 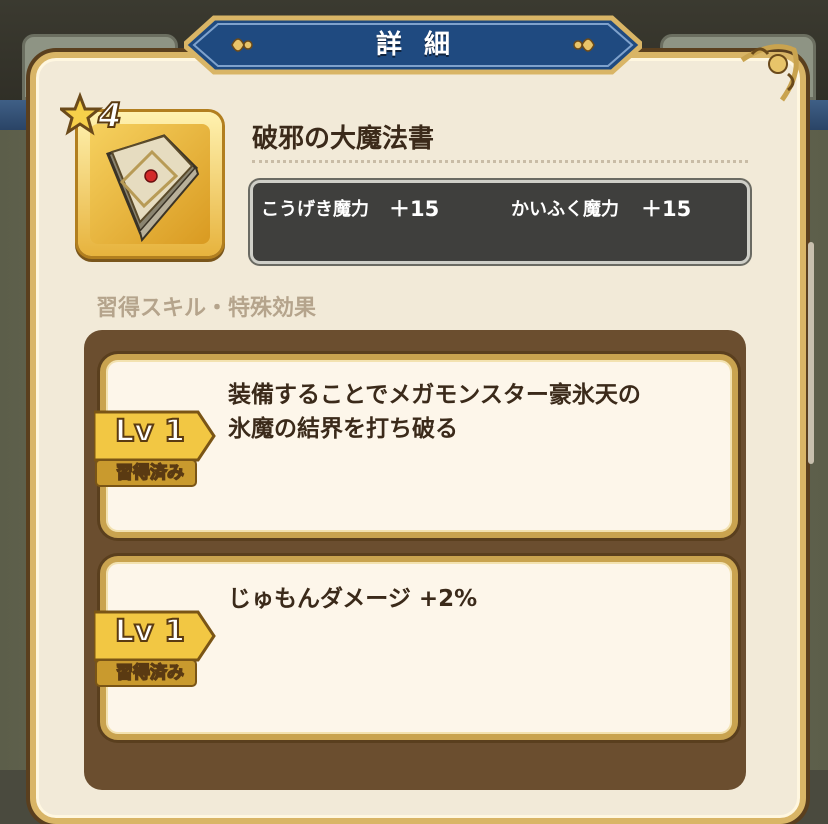 What do you see at coordinates (500, 222) in the screenshot?
I see `stats-box: こうげき魔力 ＋15 かいふく魔力 ＋15` at bounding box center [500, 222].